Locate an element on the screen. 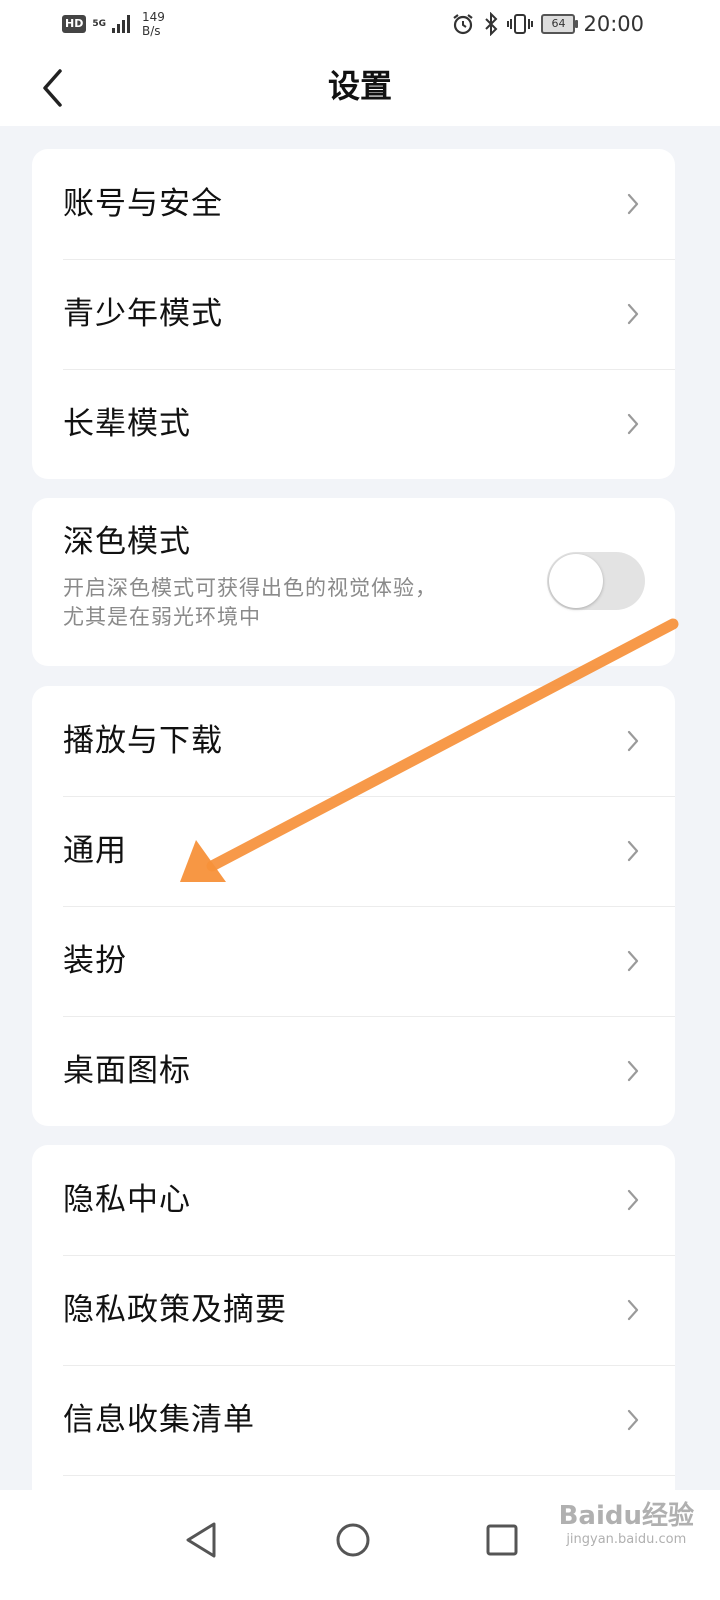 The image size is (720, 1600). alarm-icon is located at coordinates (463, 24).